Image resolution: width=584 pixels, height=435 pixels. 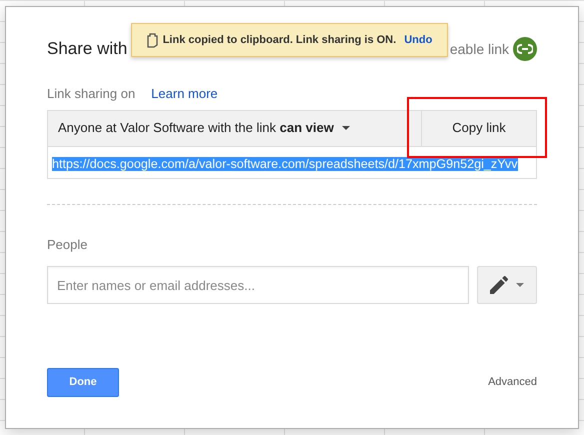 What do you see at coordinates (184, 94) in the screenshot?
I see `learn-more-link: Learn more` at bounding box center [184, 94].